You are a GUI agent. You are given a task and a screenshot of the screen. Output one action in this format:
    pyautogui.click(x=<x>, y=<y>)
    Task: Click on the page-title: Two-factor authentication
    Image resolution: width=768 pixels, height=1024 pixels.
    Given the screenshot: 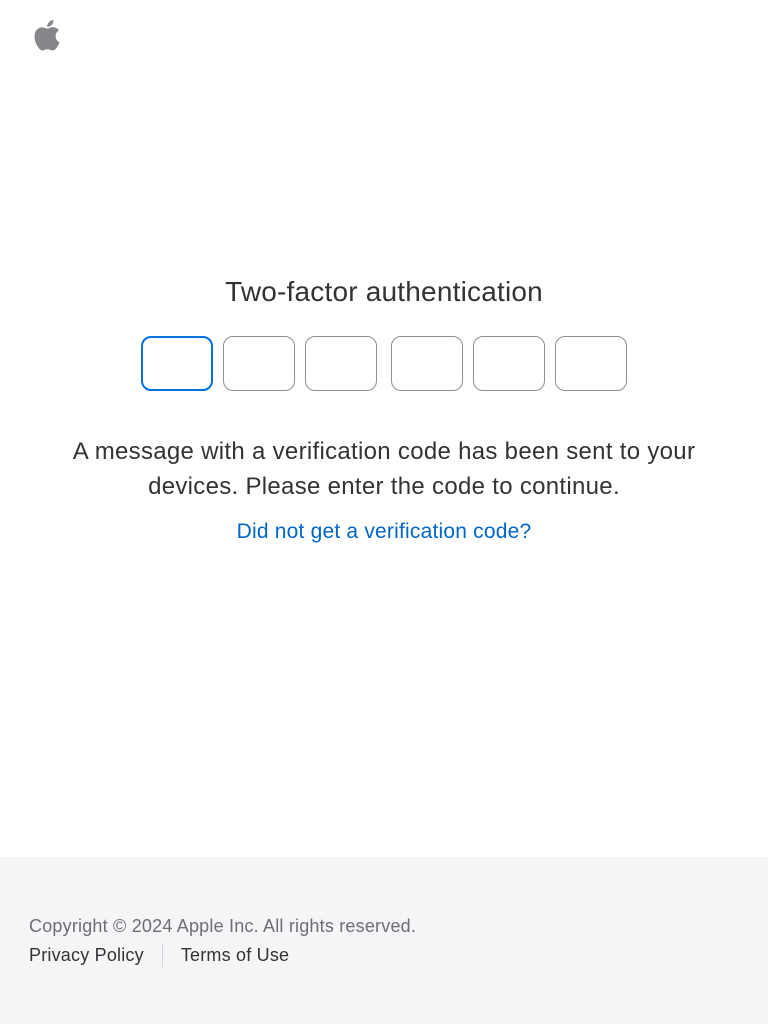 What is the action you would take?
    pyautogui.click(x=384, y=291)
    